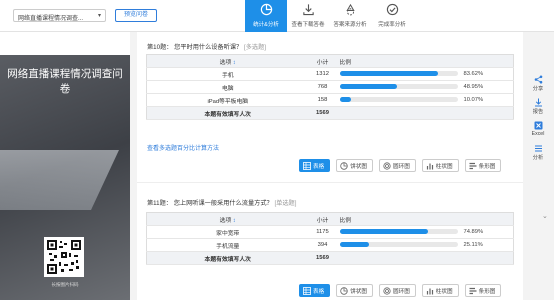  I want to click on pie-chart-icon, so click(266, 10).